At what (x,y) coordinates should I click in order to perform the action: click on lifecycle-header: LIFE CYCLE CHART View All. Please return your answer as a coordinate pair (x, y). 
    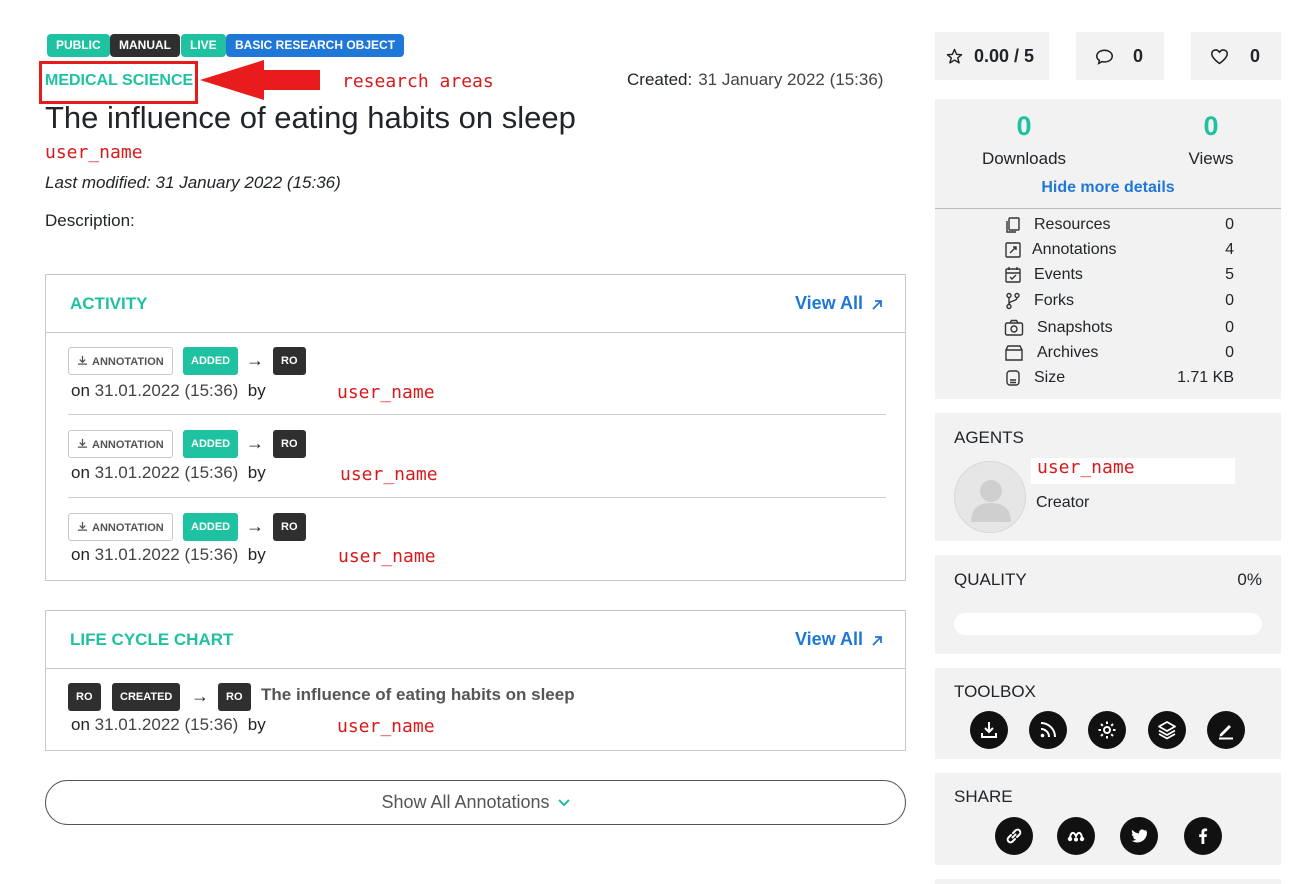
    Looking at the image, I should click on (475, 640).